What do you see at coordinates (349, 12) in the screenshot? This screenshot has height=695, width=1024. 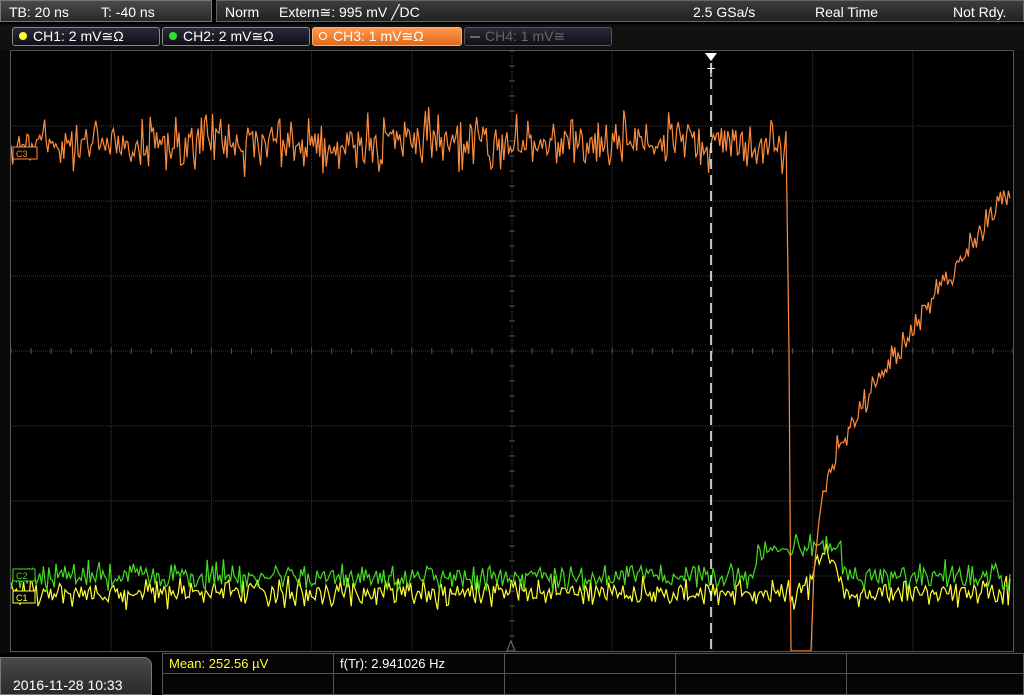 I see `trigger-source-label: Extern≅: 995 mV ╱DC` at bounding box center [349, 12].